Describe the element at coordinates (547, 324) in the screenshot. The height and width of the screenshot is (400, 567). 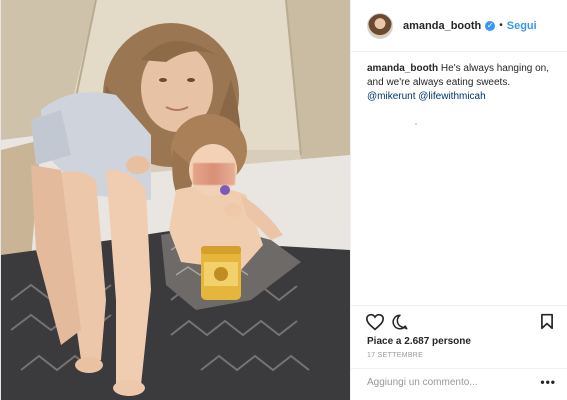
I see `bookmark-icon` at that location.